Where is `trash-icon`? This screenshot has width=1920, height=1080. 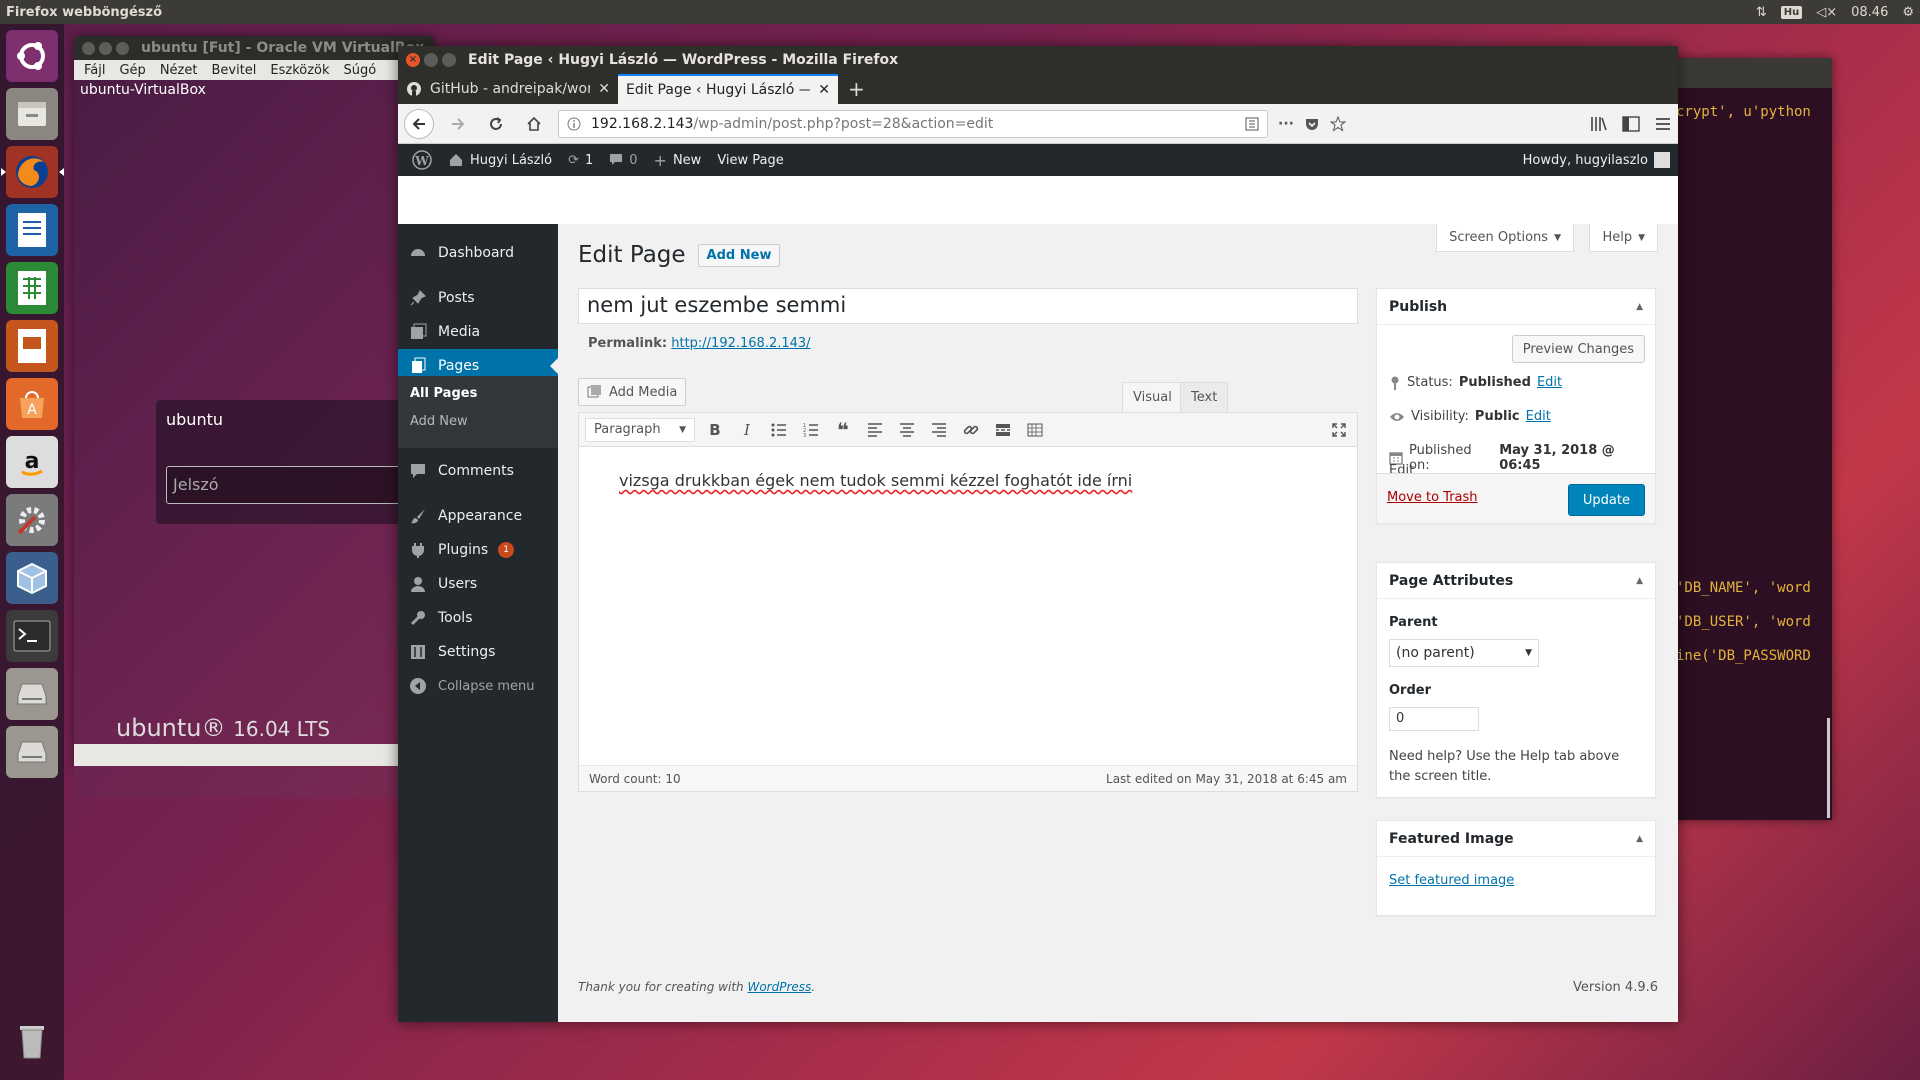
trash-icon is located at coordinates (32, 1040).